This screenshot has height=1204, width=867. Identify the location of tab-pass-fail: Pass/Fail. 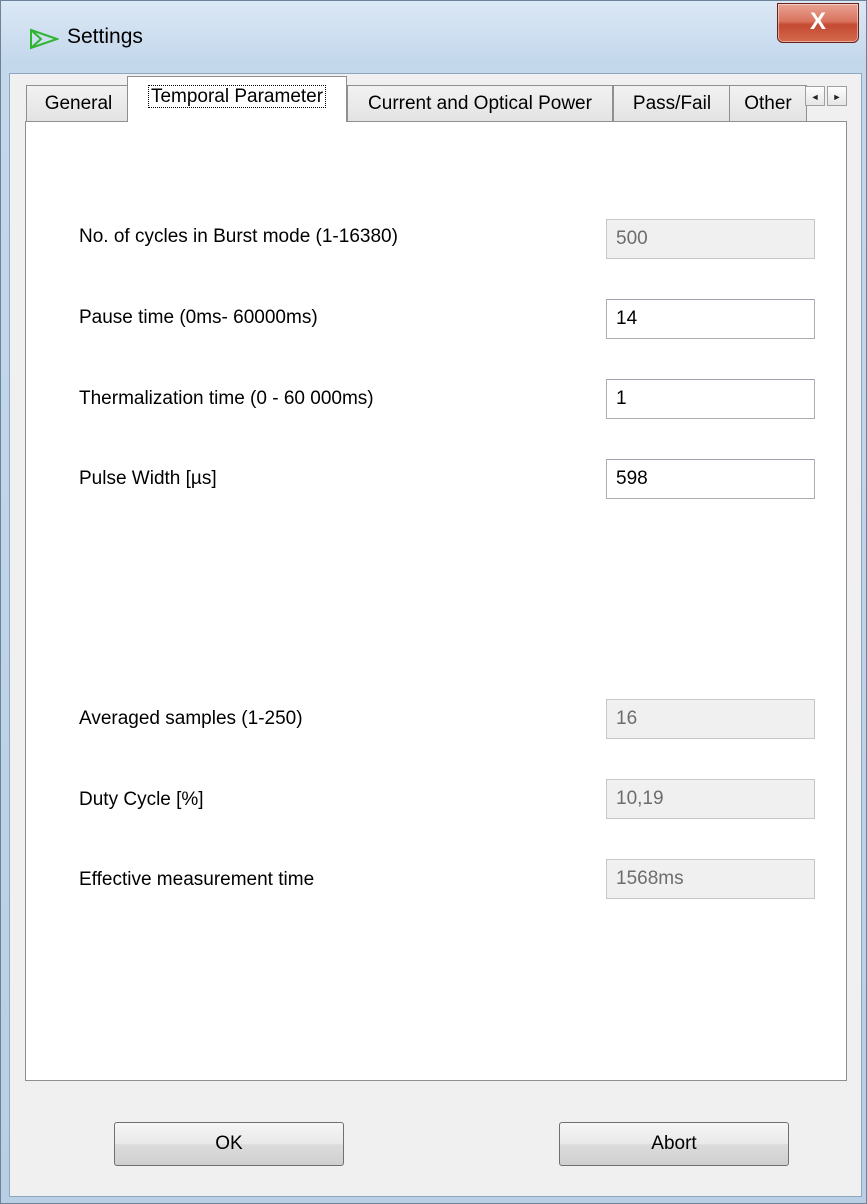
(672, 103).